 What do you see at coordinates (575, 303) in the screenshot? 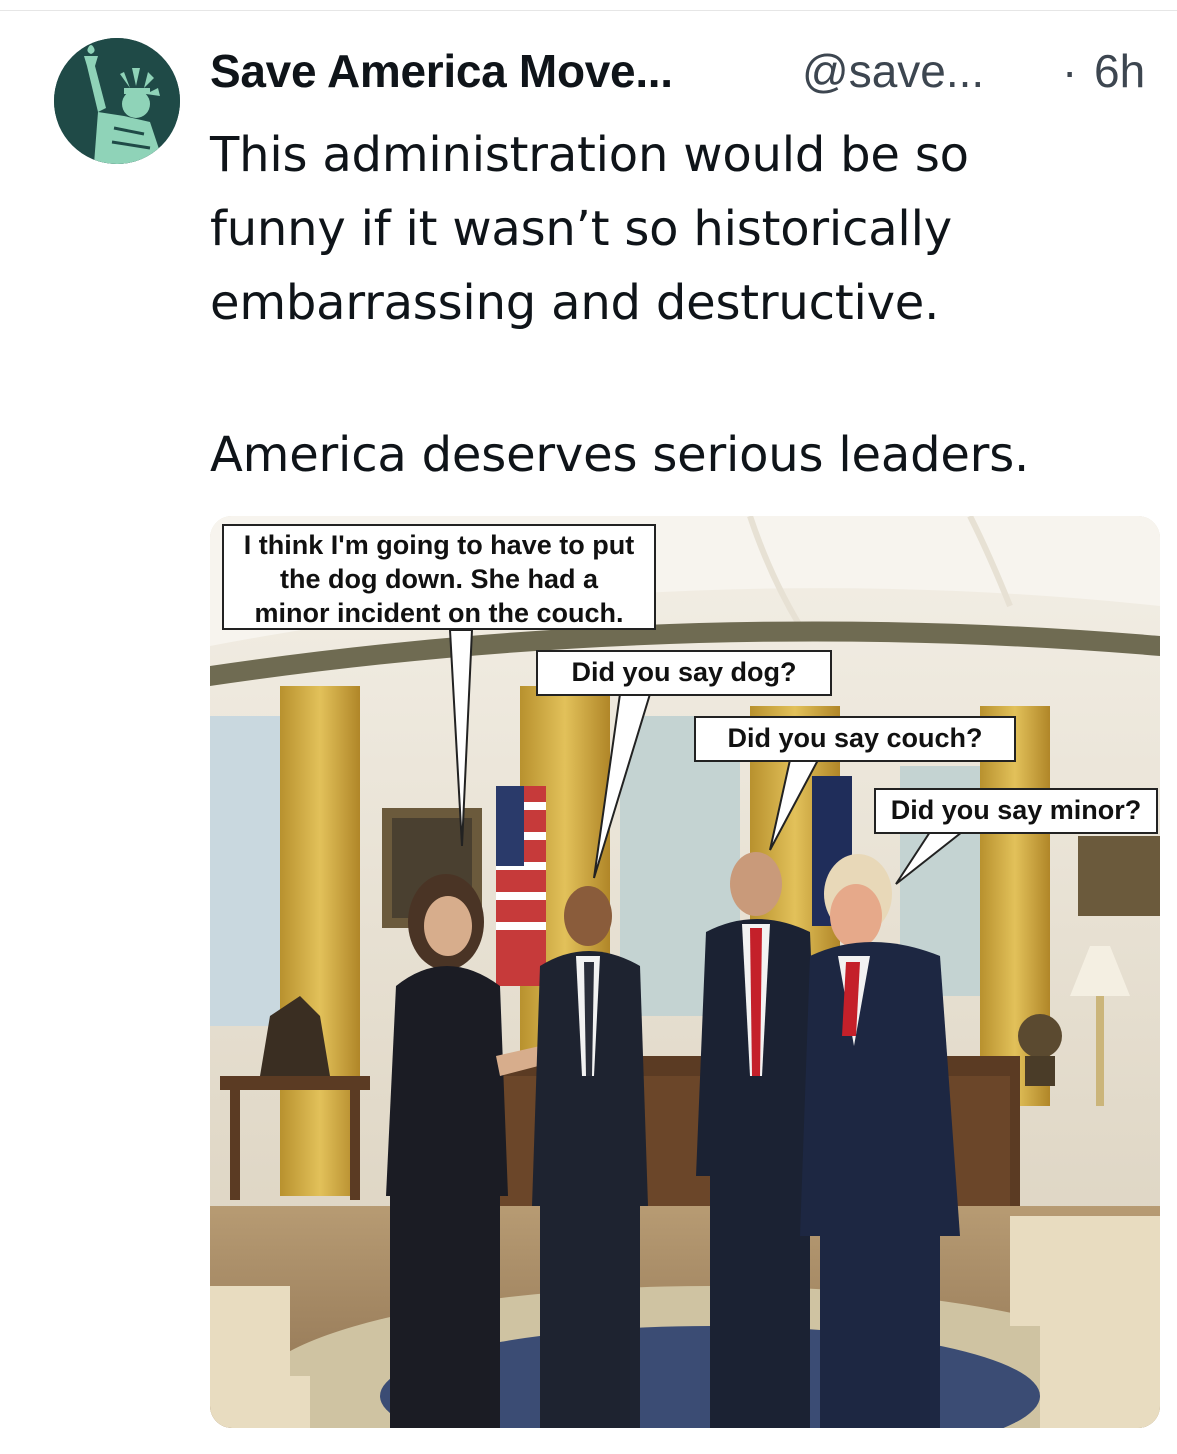
I see `post-text-line-3: embarrassing and destructive.` at bounding box center [575, 303].